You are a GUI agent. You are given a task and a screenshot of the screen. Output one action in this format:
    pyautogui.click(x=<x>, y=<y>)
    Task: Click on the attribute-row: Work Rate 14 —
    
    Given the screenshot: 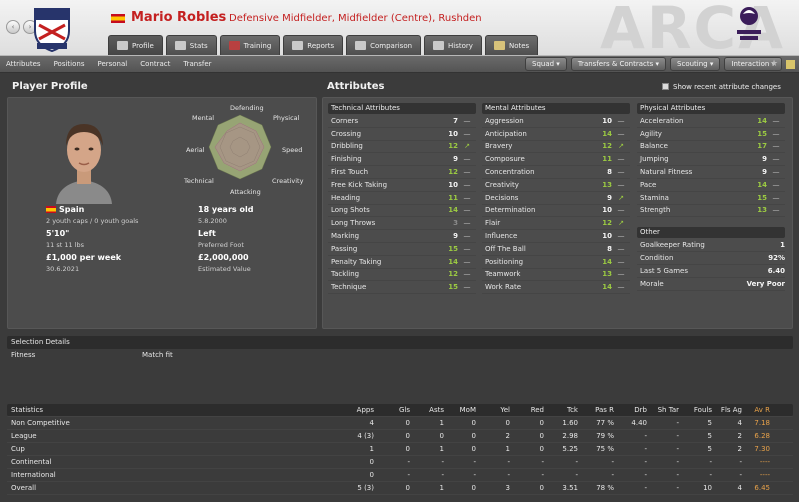 What is the action you would take?
    pyautogui.click(x=556, y=288)
    